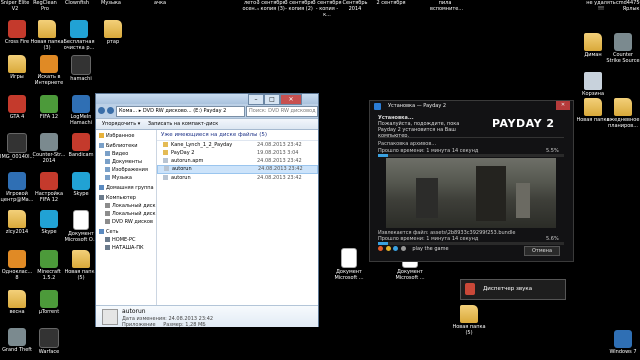 This screenshot has width=640, height=360. Describe the element at coordinates (49, 302) in the screenshot. I see `desktop-icon: µTorrent` at that location.